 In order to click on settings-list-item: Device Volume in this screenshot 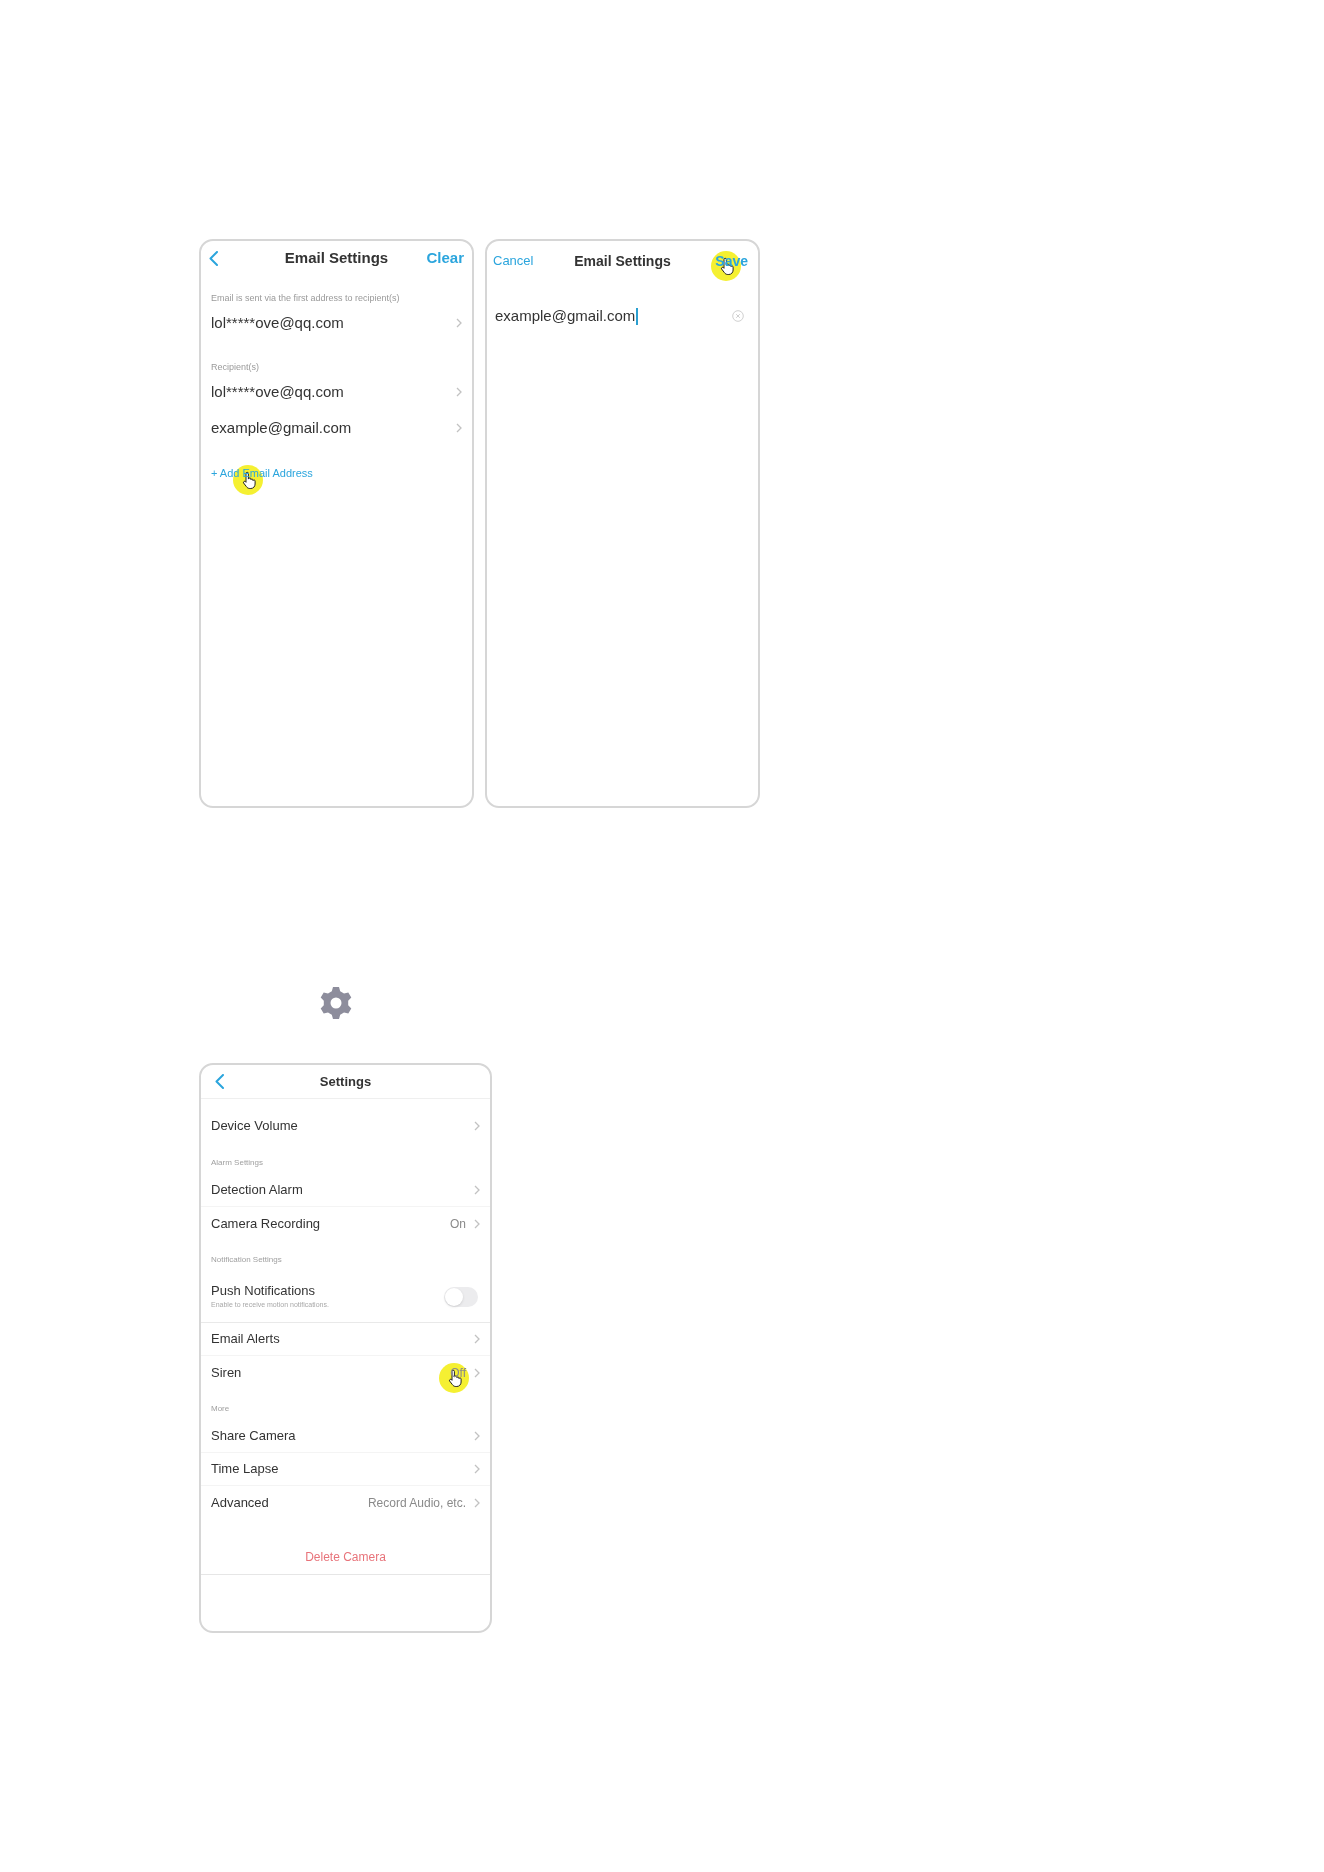, I will do `click(345, 1126)`.